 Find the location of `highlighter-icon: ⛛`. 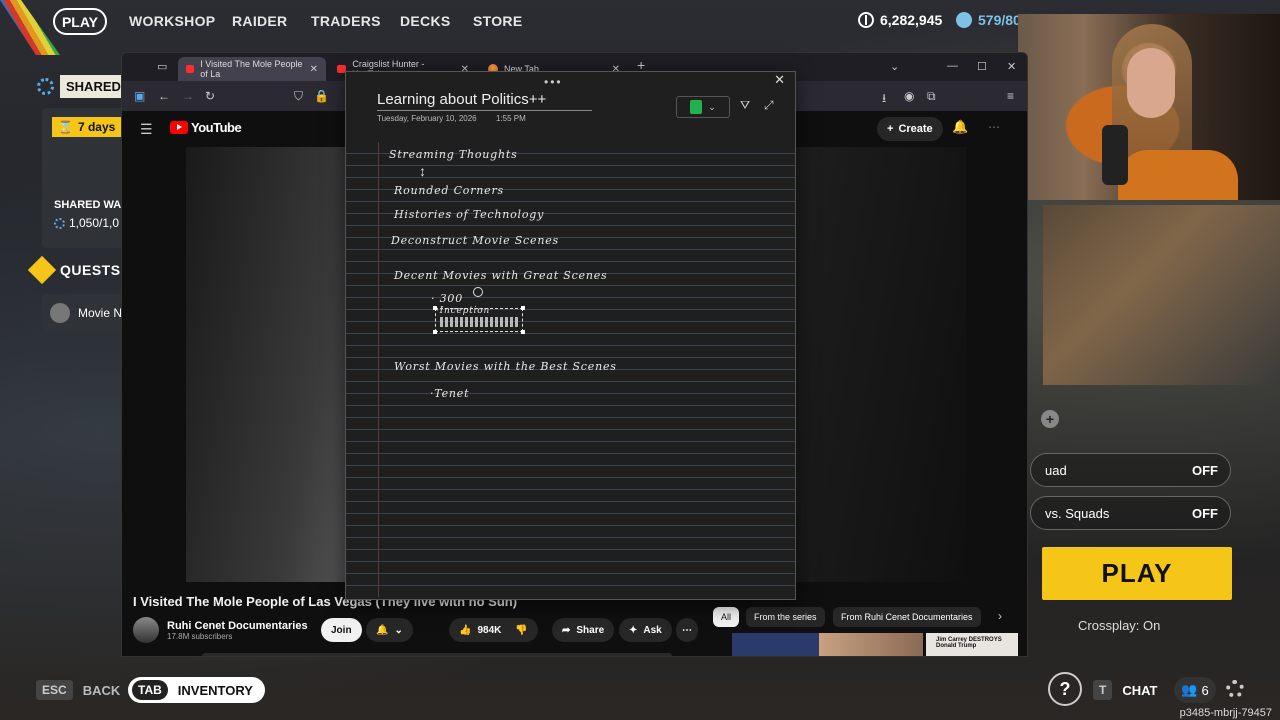

highlighter-icon: ⛛ is located at coordinates (745, 105).